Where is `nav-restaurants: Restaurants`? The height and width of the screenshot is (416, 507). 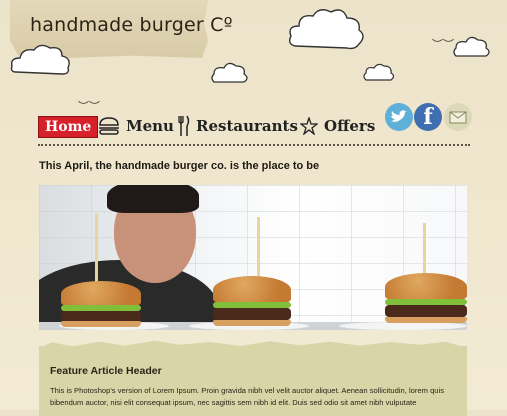
nav-restaurants: Restaurants is located at coordinates (238, 126).